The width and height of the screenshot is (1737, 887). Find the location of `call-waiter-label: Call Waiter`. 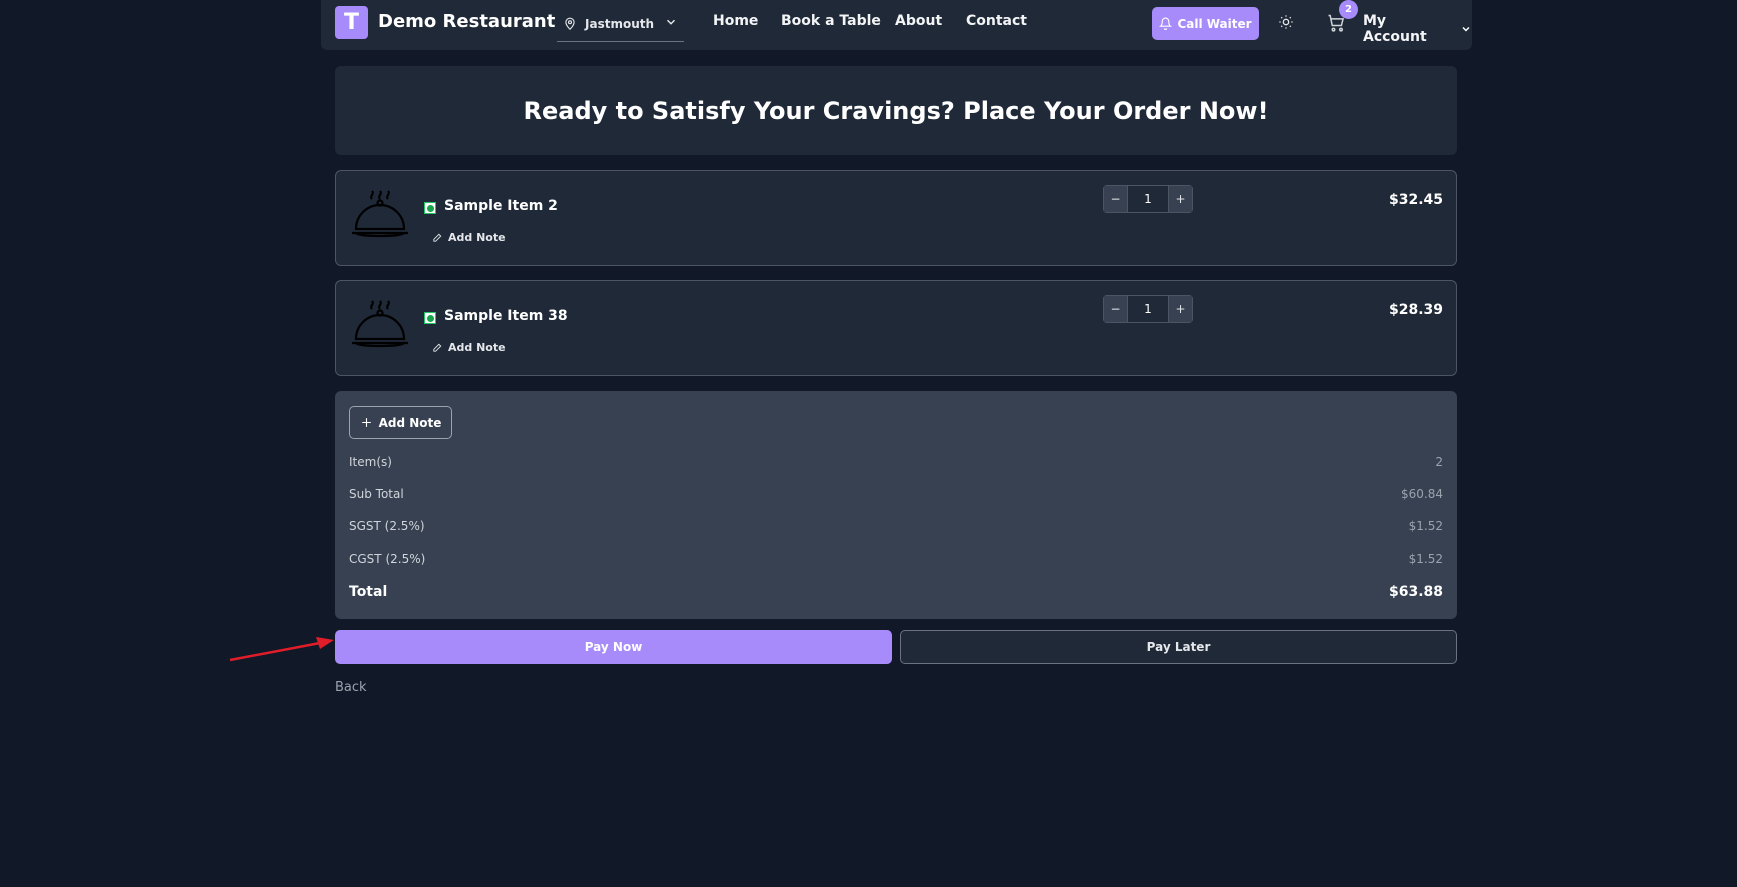

call-waiter-label: Call Waiter is located at coordinates (1214, 23).